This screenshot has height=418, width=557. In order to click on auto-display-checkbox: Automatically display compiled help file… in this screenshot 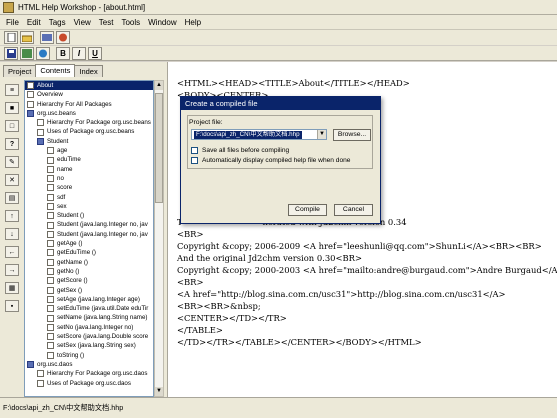, I will do `click(270, 160)`.